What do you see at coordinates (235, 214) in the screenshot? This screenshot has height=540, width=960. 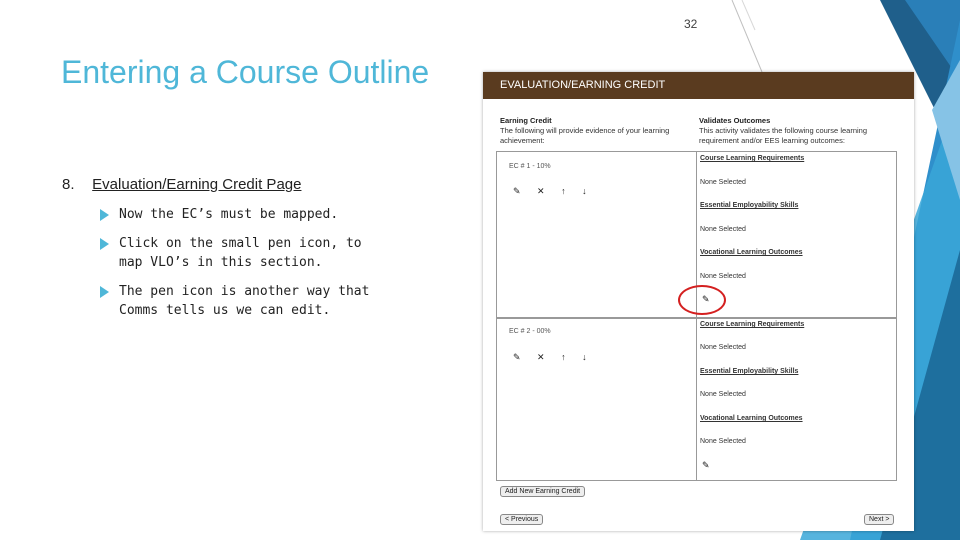 I see `bullet-item: Now the EC’s must be mapped.` at bounding box center [235, 214].